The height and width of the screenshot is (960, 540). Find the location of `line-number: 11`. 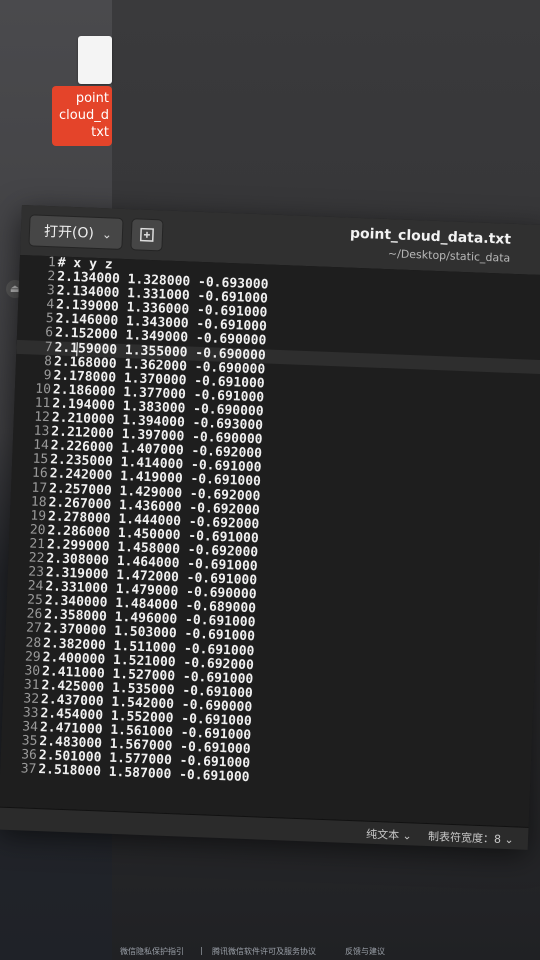

line-number: 11 is located at coordinates (42, 403).